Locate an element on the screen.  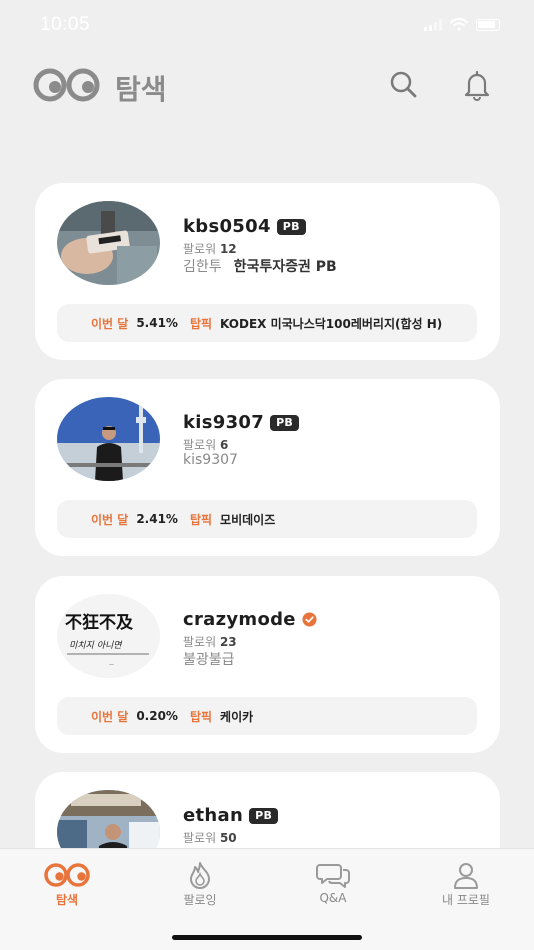
display-name: kis9307 is located at coordinates (210, 460).